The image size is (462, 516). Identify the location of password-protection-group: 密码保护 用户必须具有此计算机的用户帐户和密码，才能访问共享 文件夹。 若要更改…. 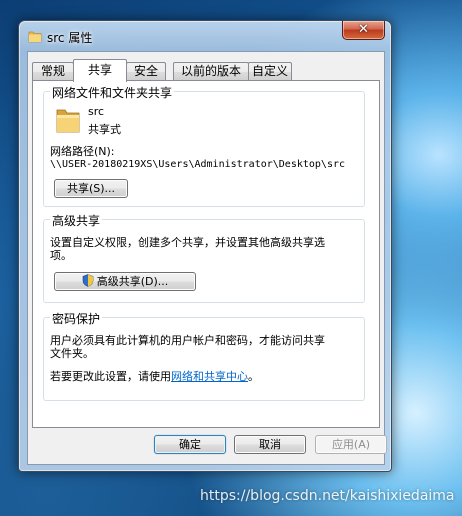
(204, 355).